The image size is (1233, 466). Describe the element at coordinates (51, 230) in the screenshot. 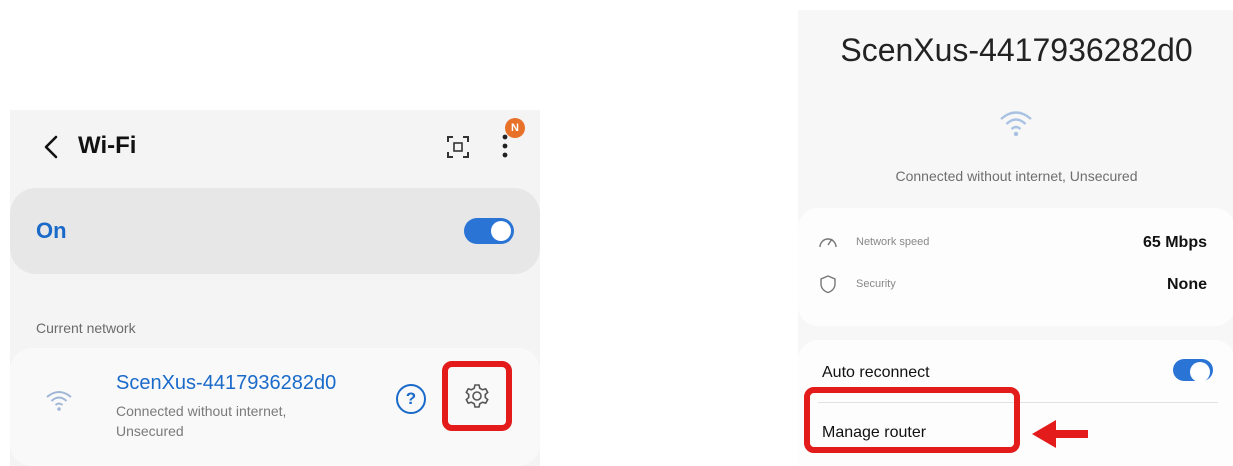

I see `wifi-on-label: On` at that location.